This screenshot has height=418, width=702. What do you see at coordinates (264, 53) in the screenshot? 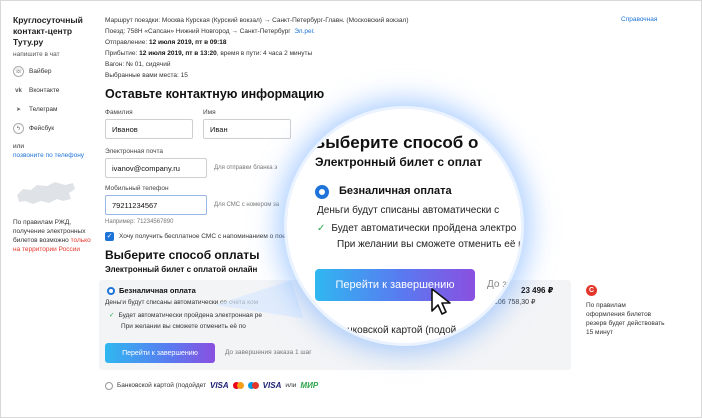
I see `travel-time: , время в пути: 4 часа 2 минуты` at bounding box center [264, 53].